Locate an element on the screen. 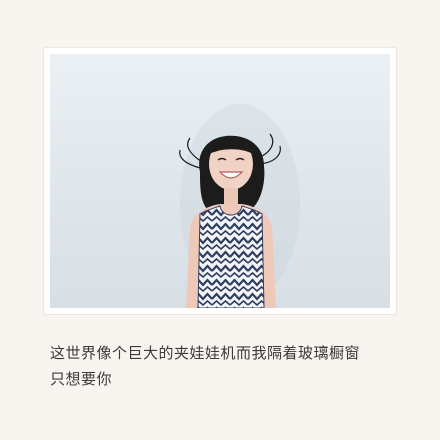  post-caption: 这世界像个巨大的夹娃娃机而我隔着玻璃橱窗 只想要你 is located at coordinates (230, 366).